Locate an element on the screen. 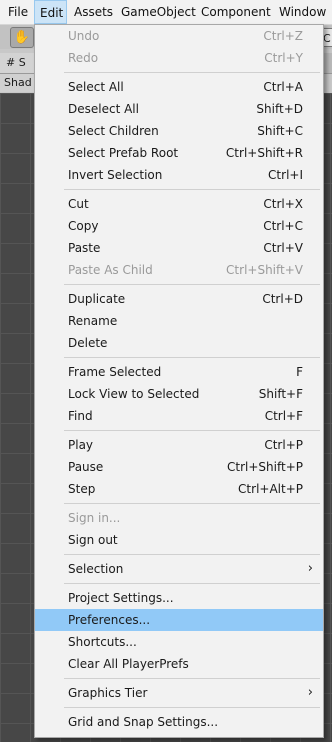 This screenshot has height=742, width=332. menu-item-label: Rename is located at coordinates (93, 321).